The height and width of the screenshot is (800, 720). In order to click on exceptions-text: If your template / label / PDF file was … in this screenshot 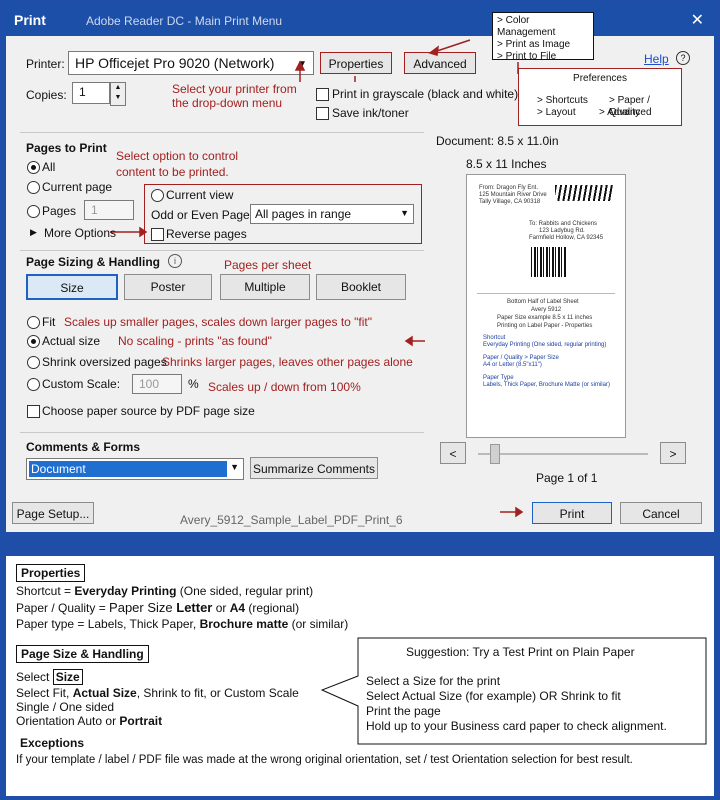, I will do `click(324, 760)`.